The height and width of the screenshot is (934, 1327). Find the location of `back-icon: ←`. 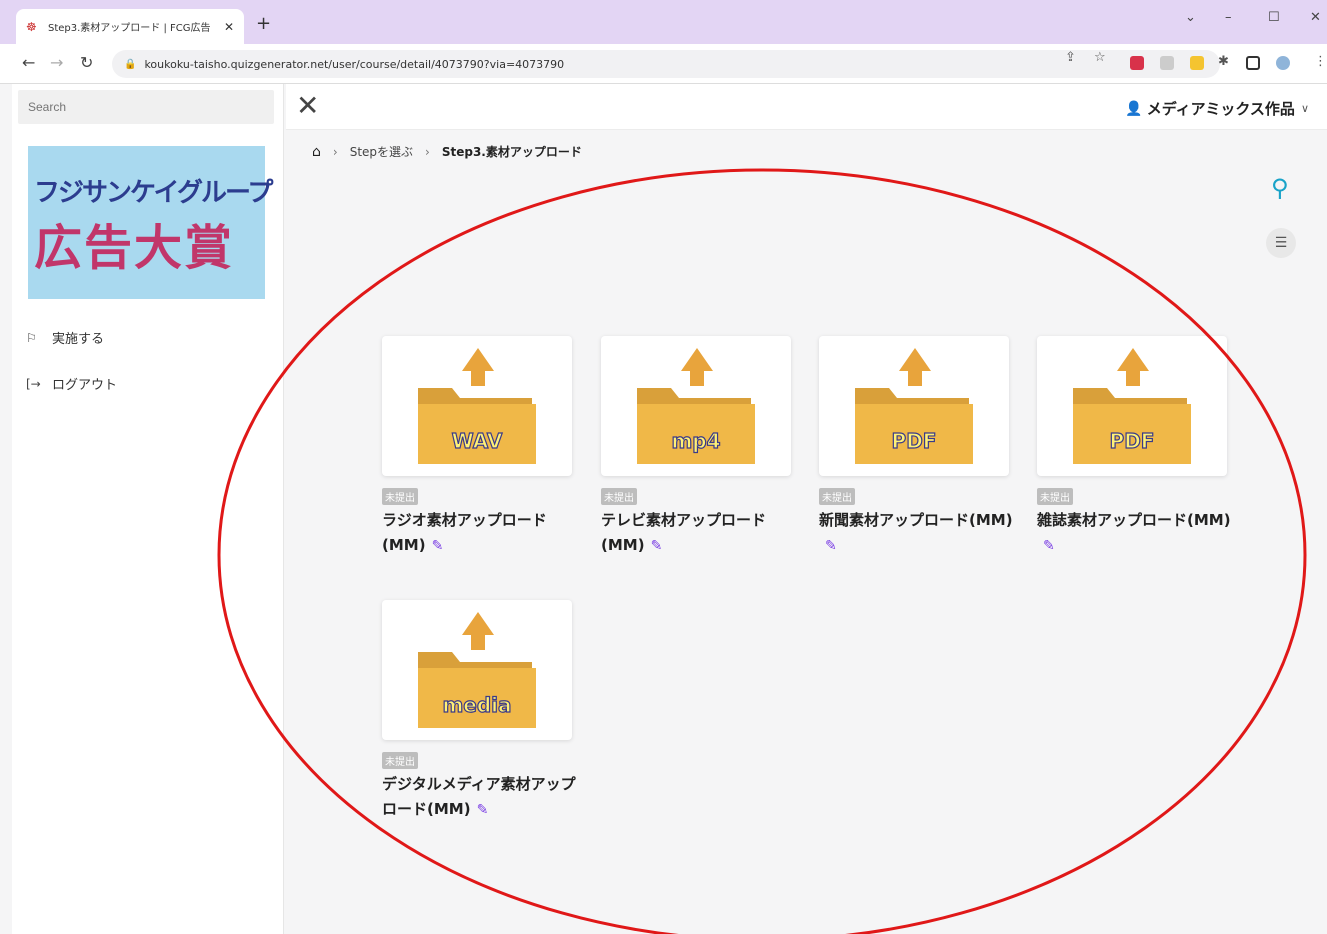

back-icon: ← is located at coordinates (28, 63).